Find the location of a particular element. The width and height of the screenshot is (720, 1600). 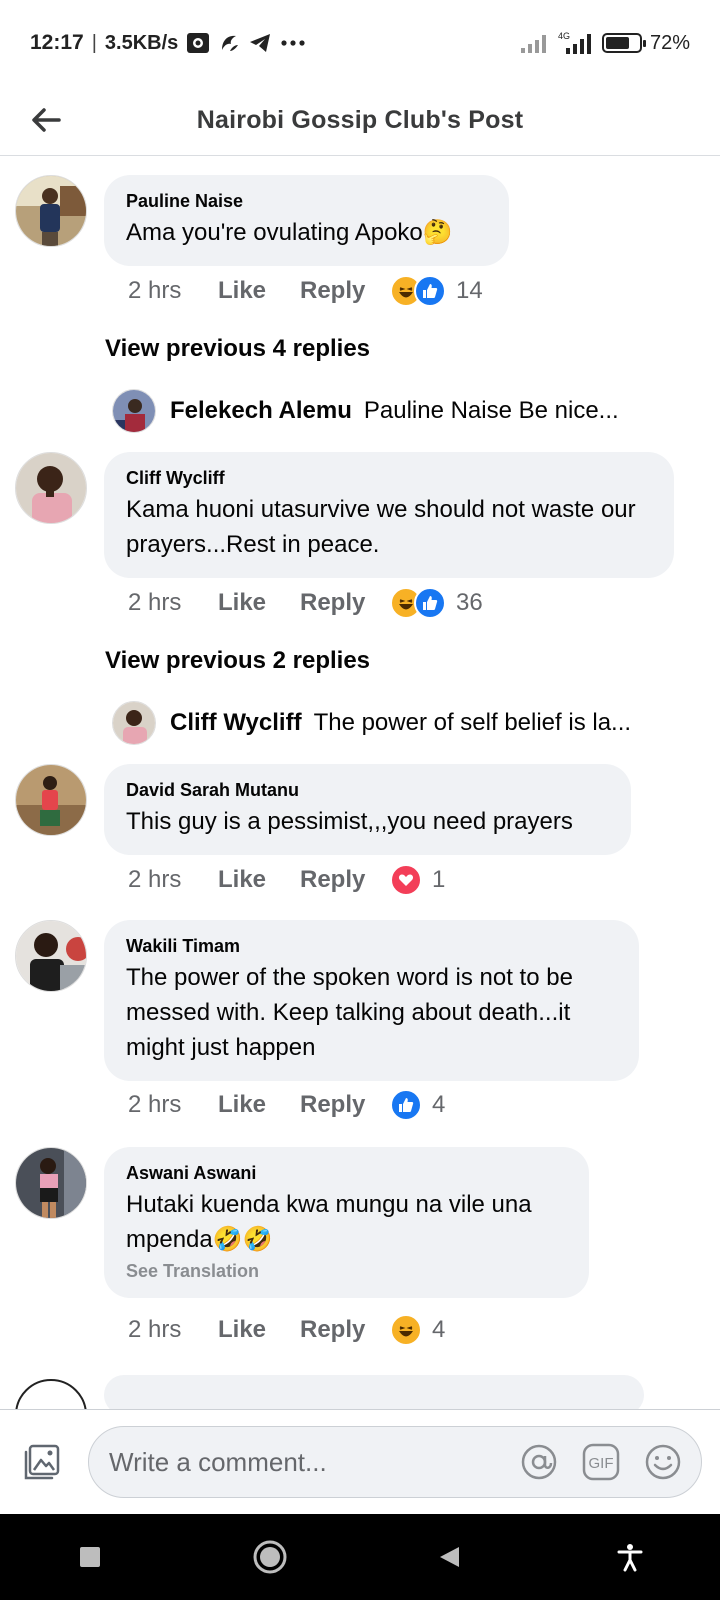

svg-text: GIF is located at coordinates (601, 1463).